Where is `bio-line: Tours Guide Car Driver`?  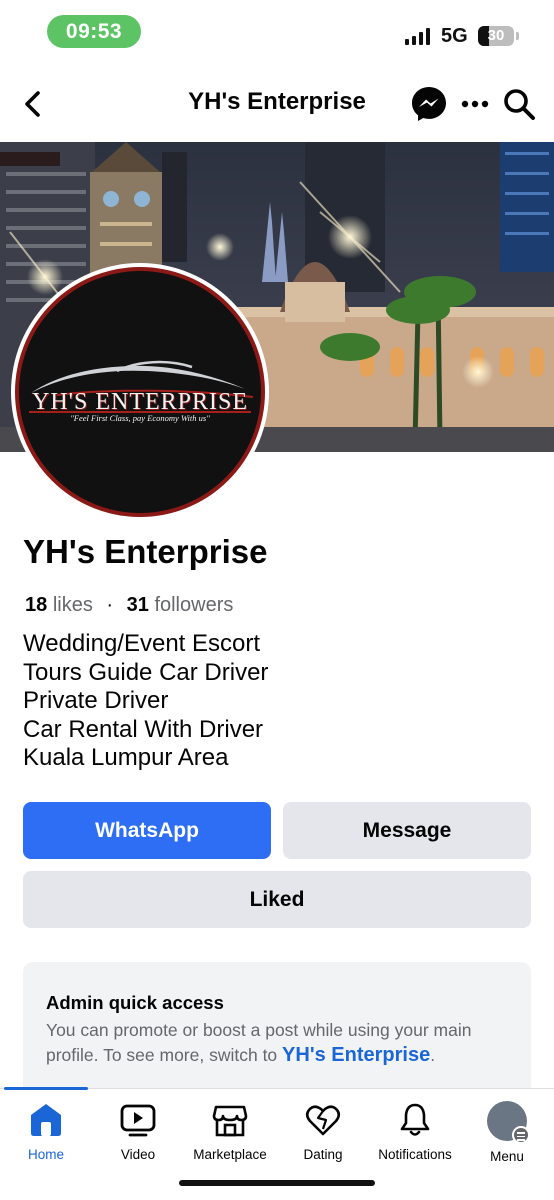
bio-line: Tours Guide Car Driver is located at coordinates (146, 672).